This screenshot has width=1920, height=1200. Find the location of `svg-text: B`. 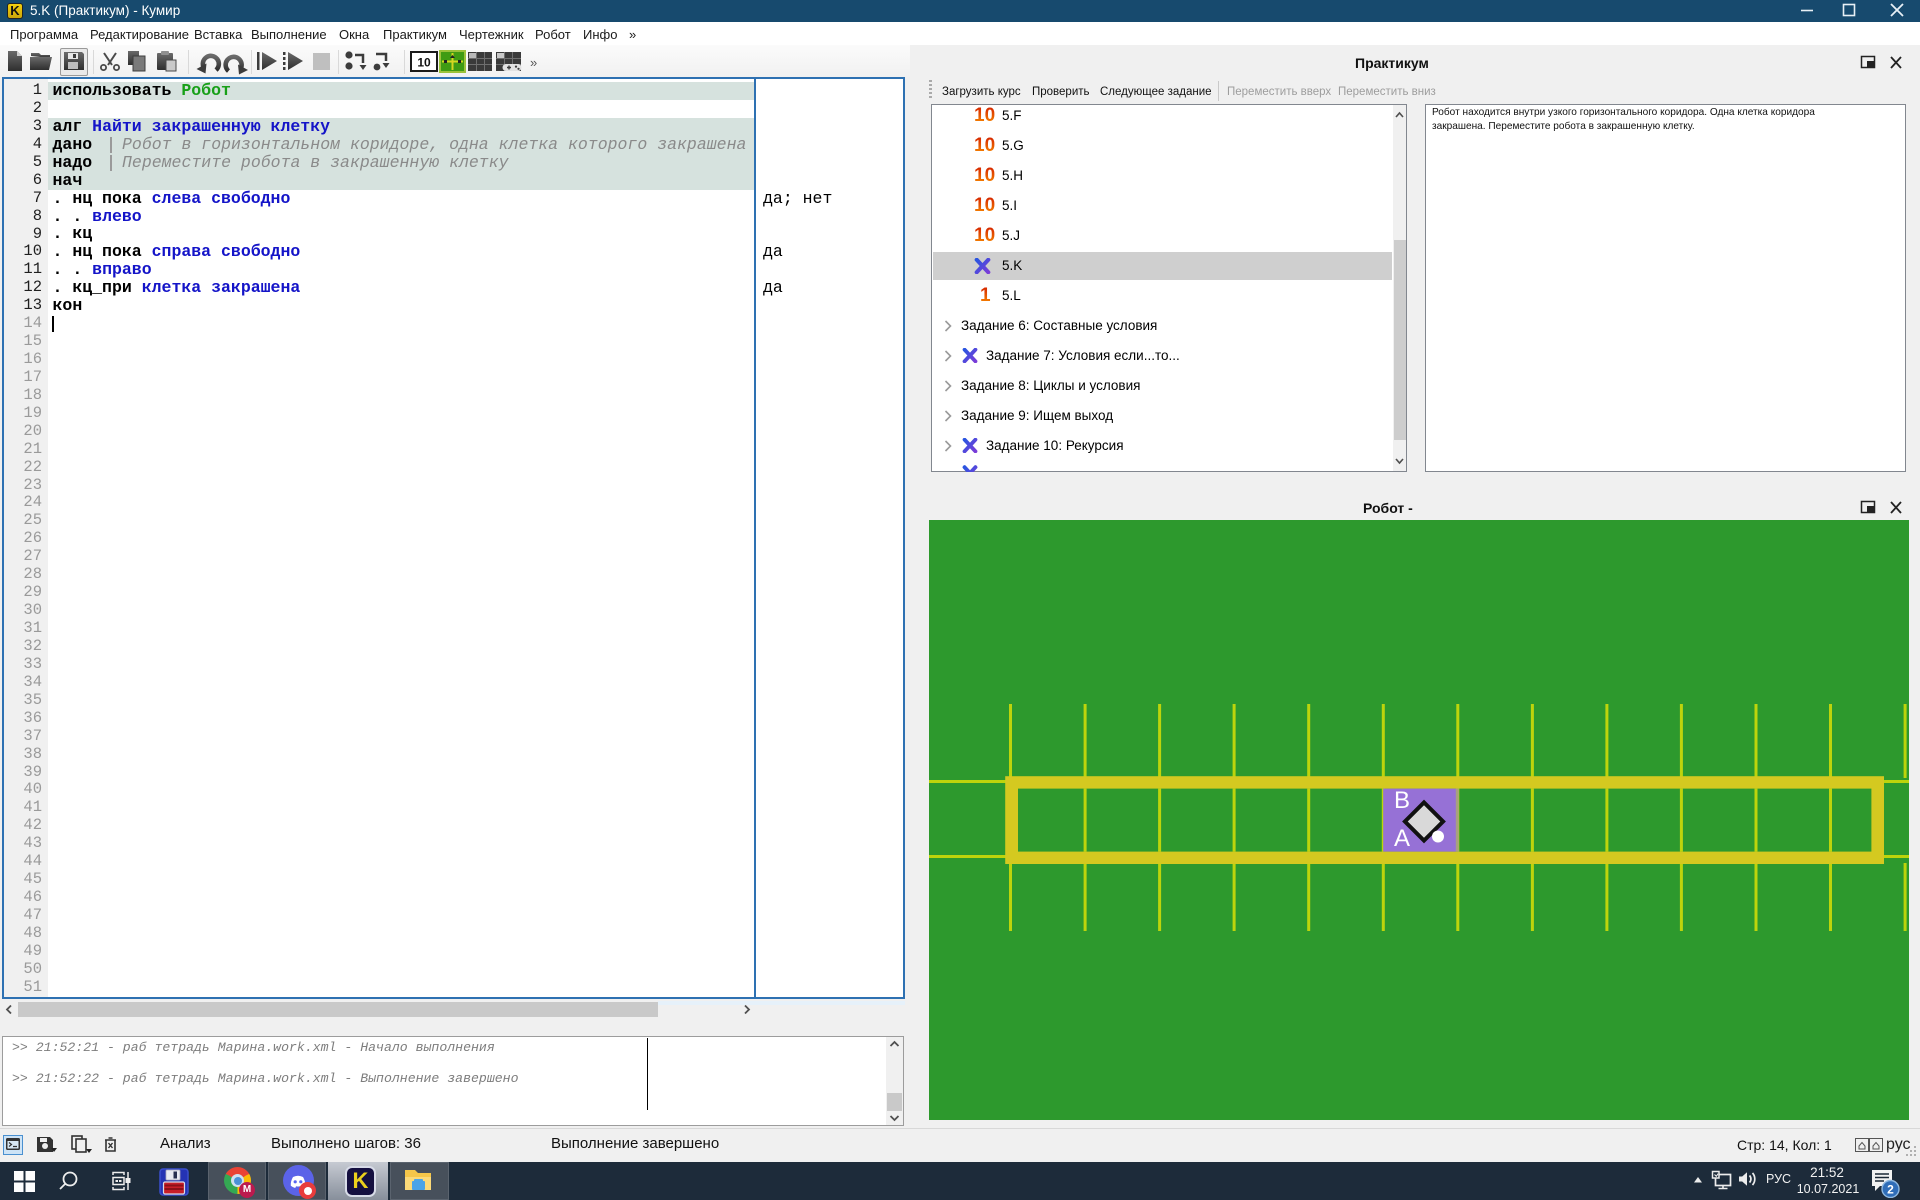

svg-text: B is located at coordinates (1402, 800).